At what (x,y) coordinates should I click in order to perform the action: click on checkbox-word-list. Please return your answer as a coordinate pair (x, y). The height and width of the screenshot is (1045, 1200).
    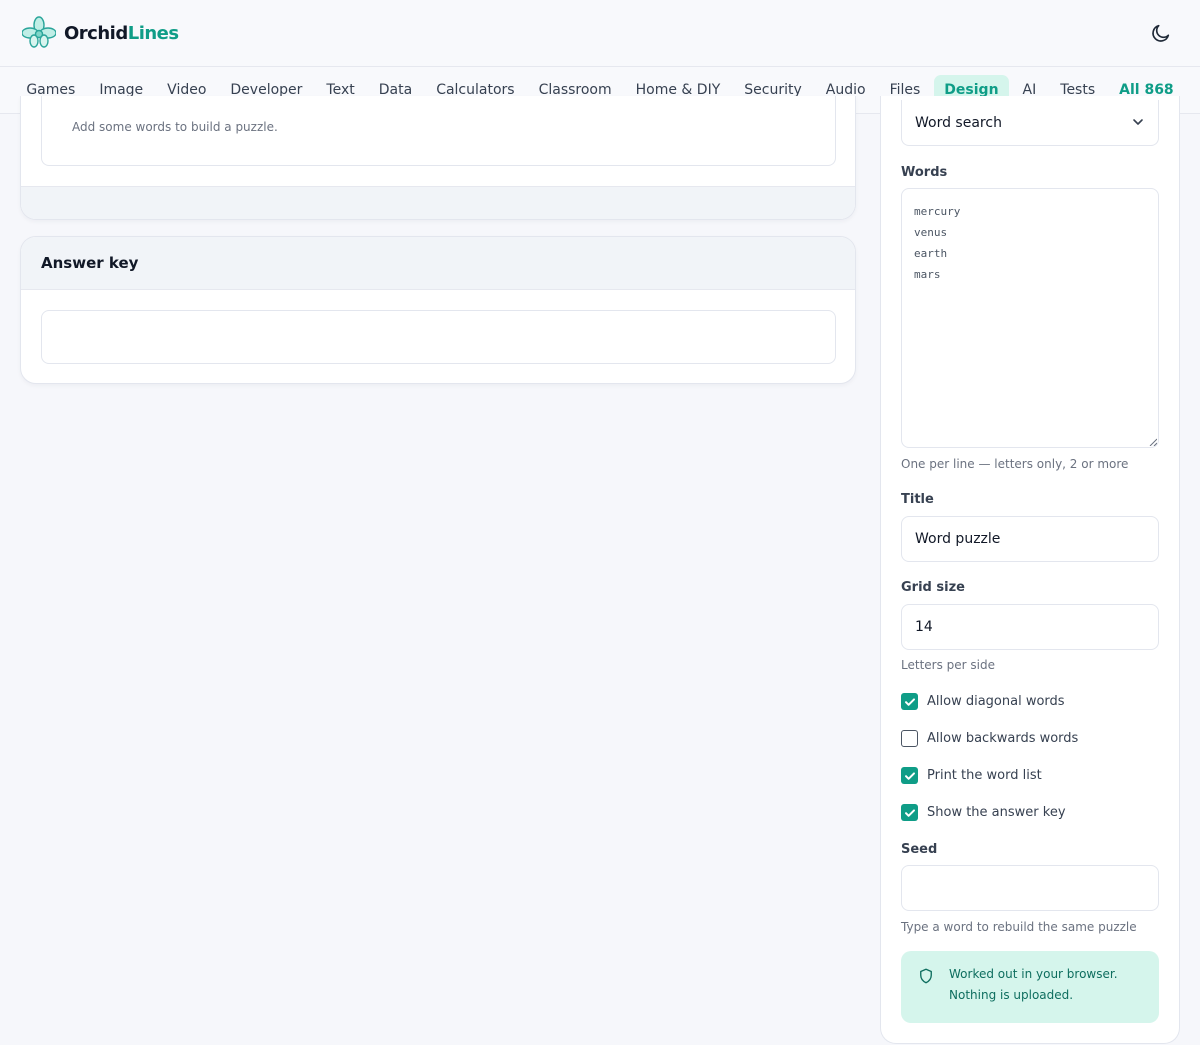
    Looking at the image, I should click on (909, 775).